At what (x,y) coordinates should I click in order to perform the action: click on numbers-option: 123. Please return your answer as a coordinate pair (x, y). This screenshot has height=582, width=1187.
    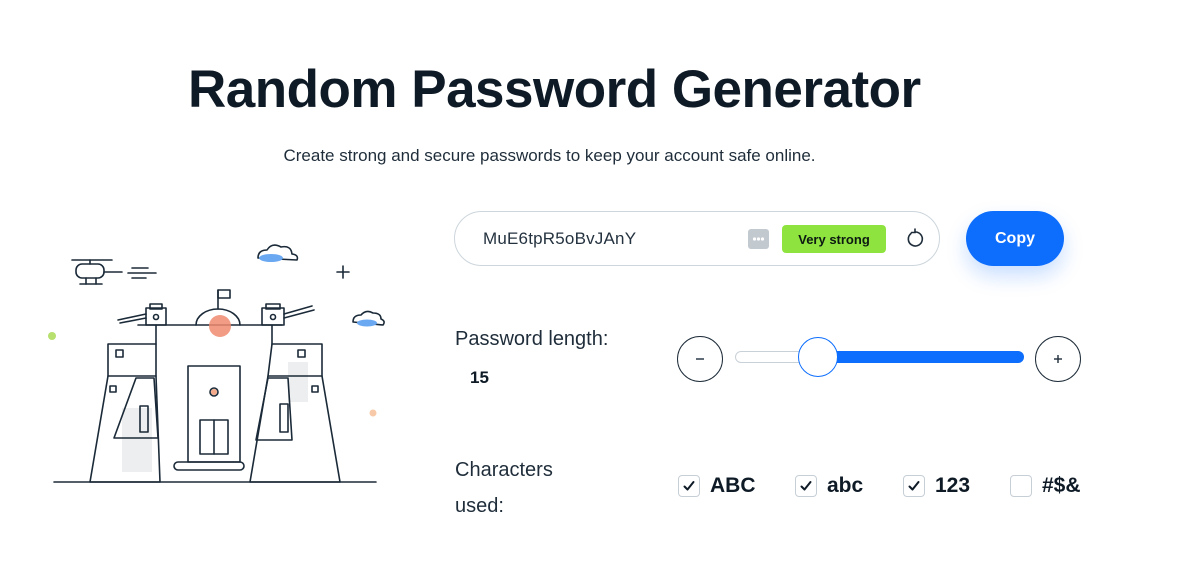
    Looking at the image, I should click on (936, 486).